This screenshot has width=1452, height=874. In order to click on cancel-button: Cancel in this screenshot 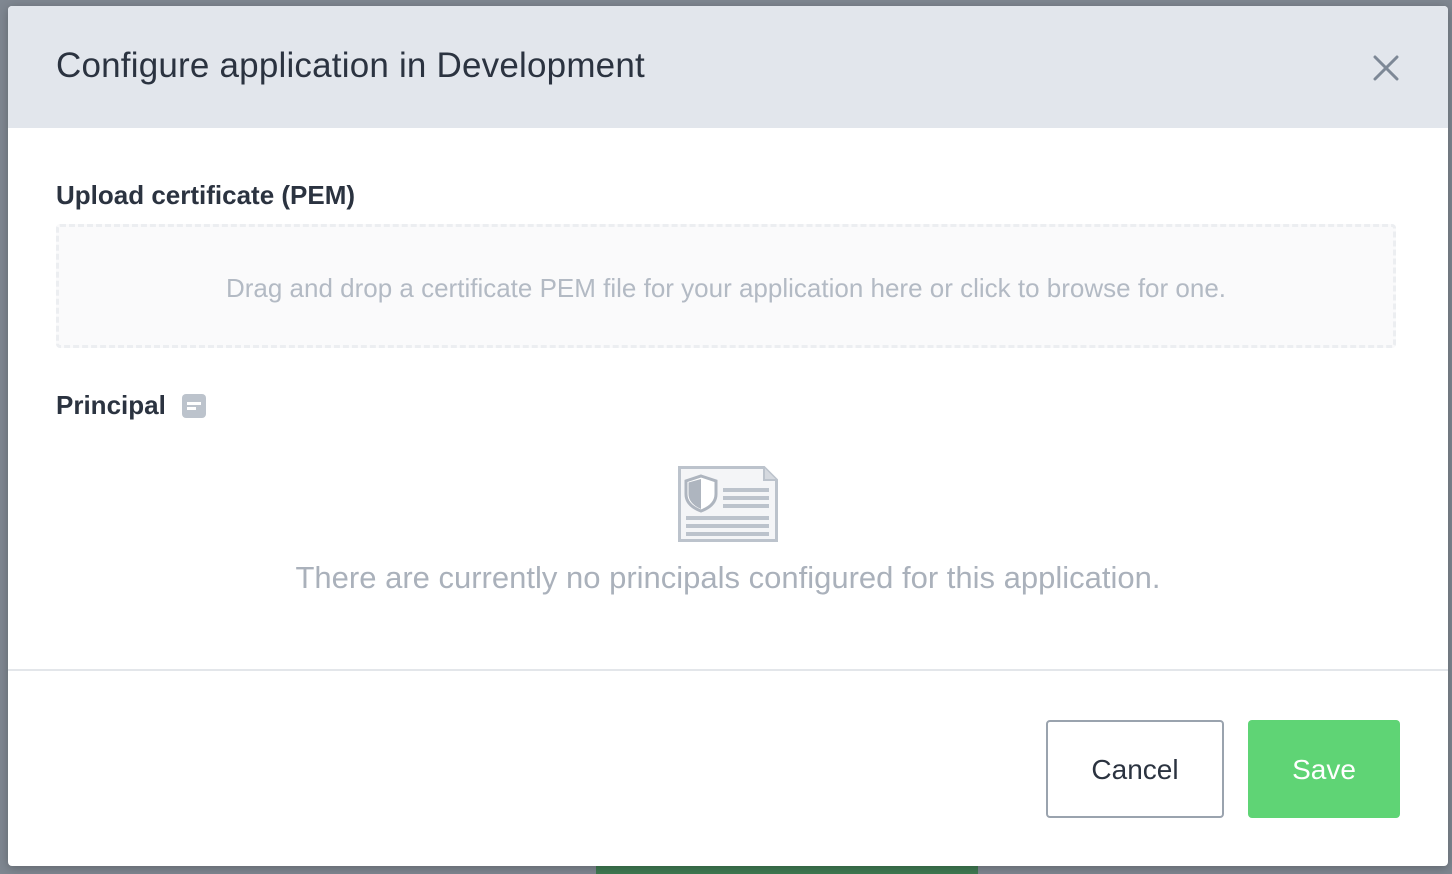, I will do `click(1135, 769)`.